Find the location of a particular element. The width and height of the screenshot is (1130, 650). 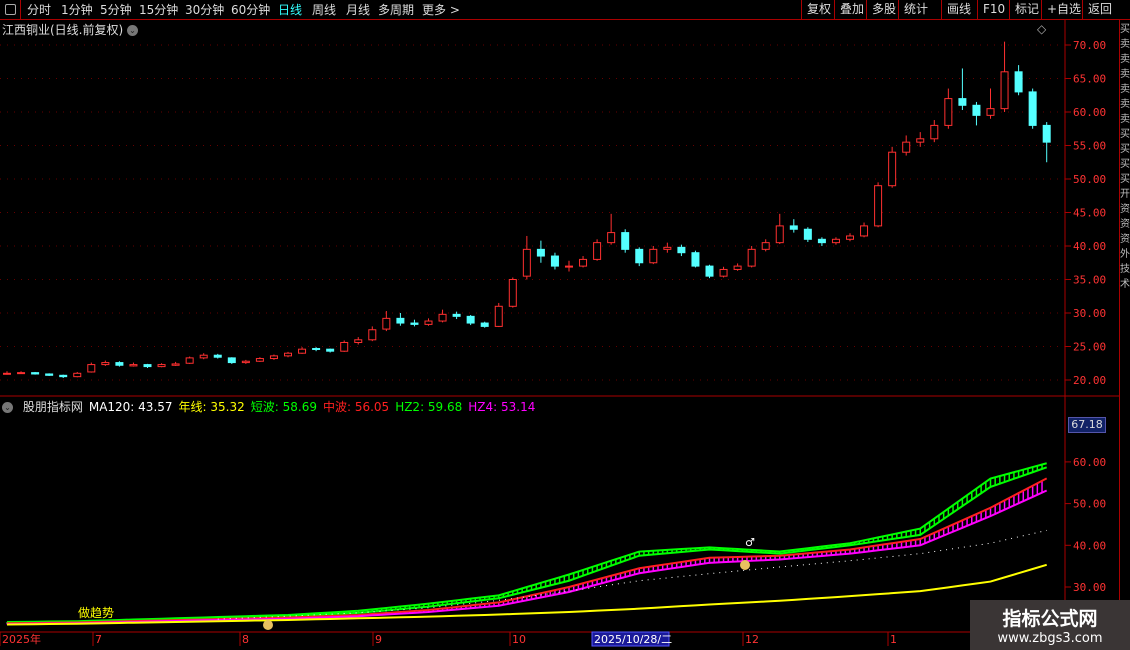

y-tick-label: 65.00 is located at coordinates (1089, 79).